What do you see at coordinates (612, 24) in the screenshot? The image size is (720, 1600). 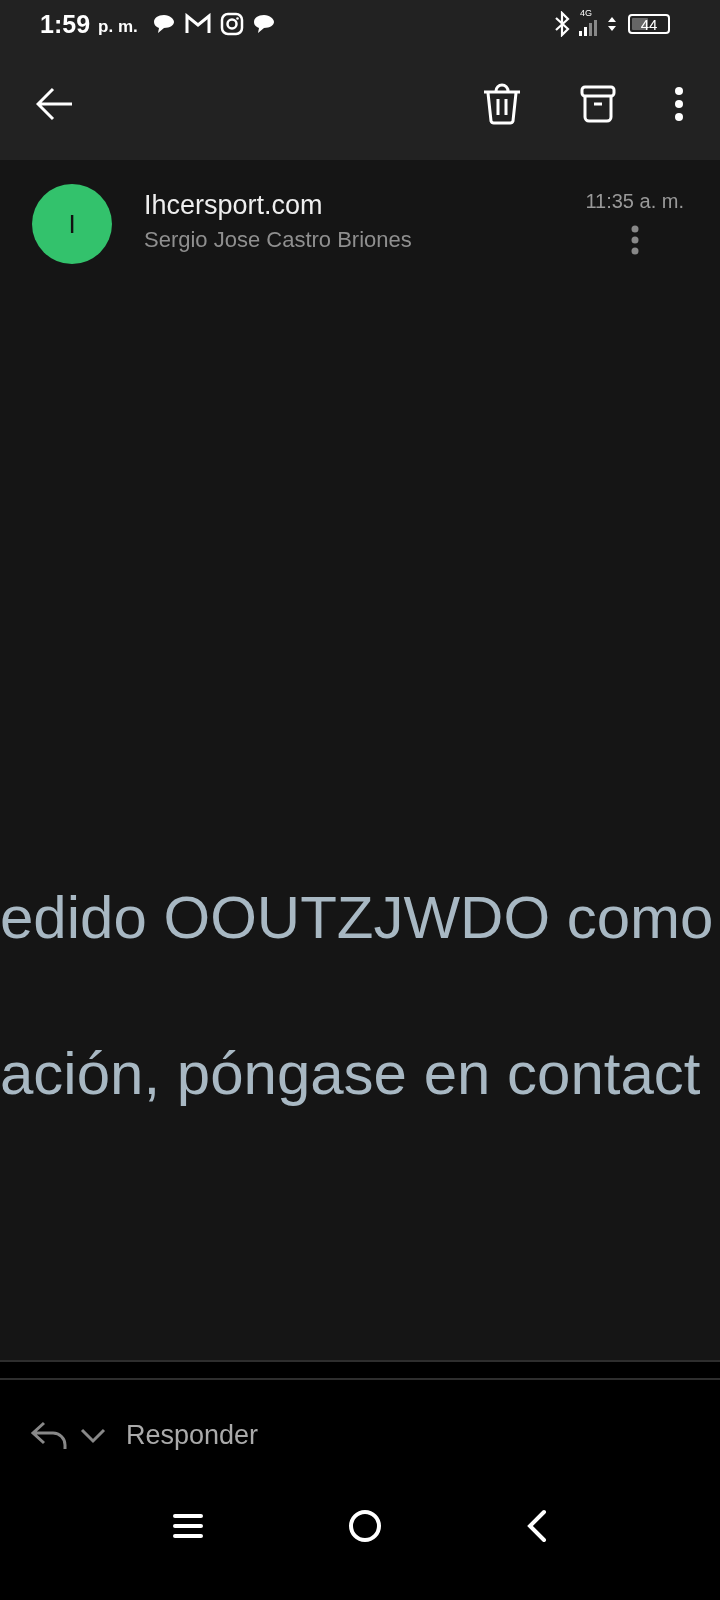 I see `data-arrows-icon` at bounding box center [612, 24].